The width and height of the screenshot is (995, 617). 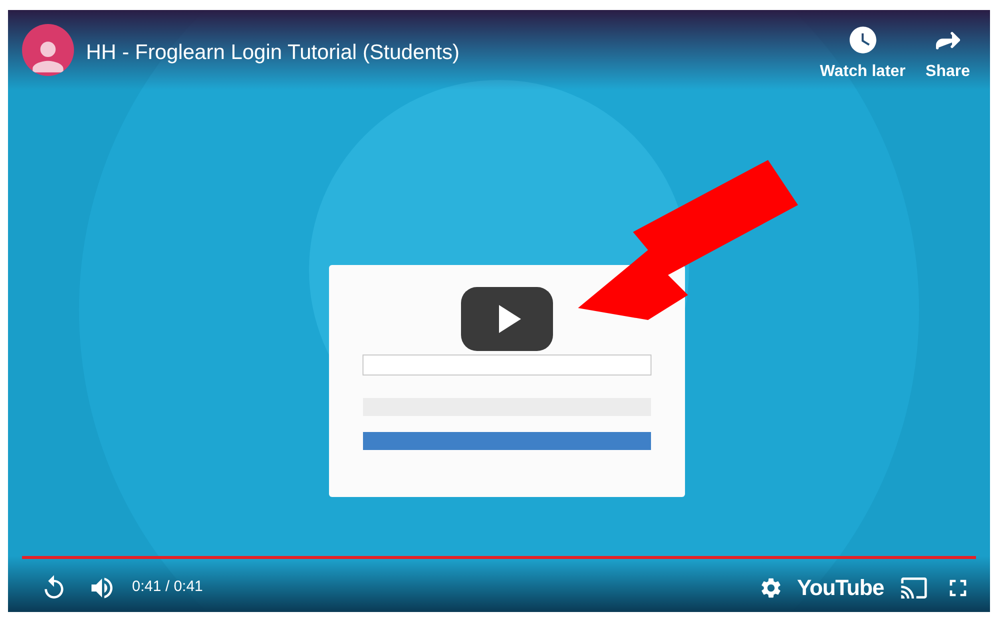 I want to click on time-display: 0:41 / 0:41, so click(x=167, y=587).